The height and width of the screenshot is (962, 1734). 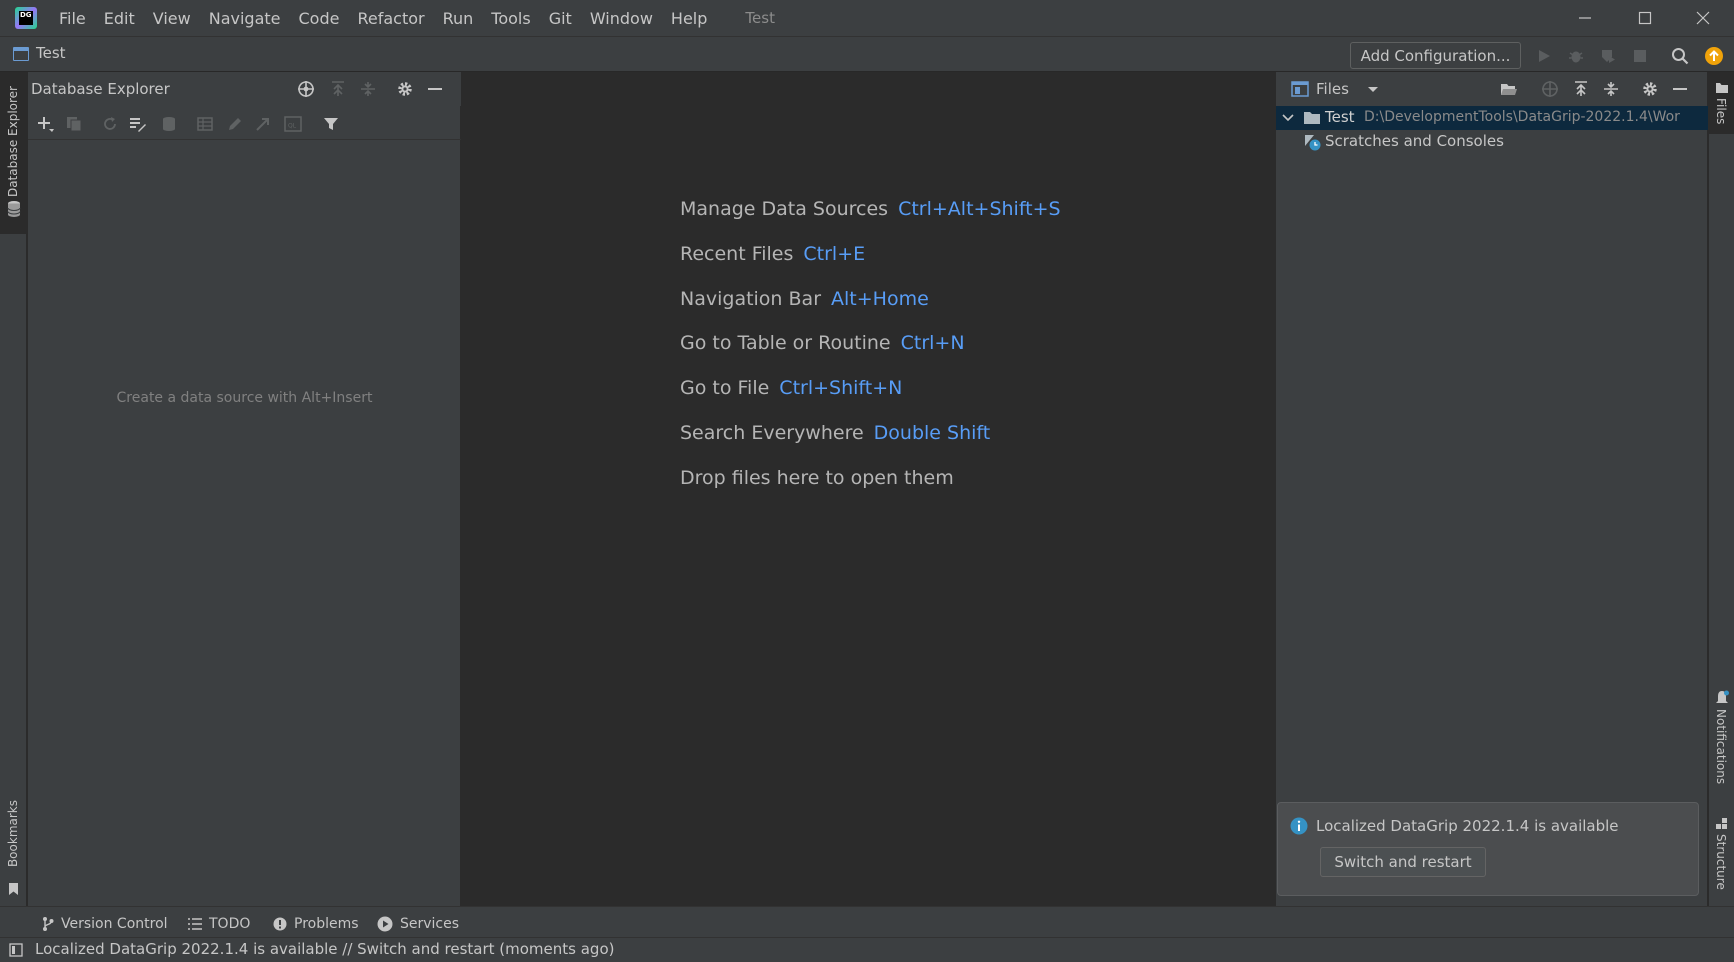 What do you see at coordinates (280, 924) in the screenshot?
I see `warning-circle-icon` at bounding box center [280, 924].